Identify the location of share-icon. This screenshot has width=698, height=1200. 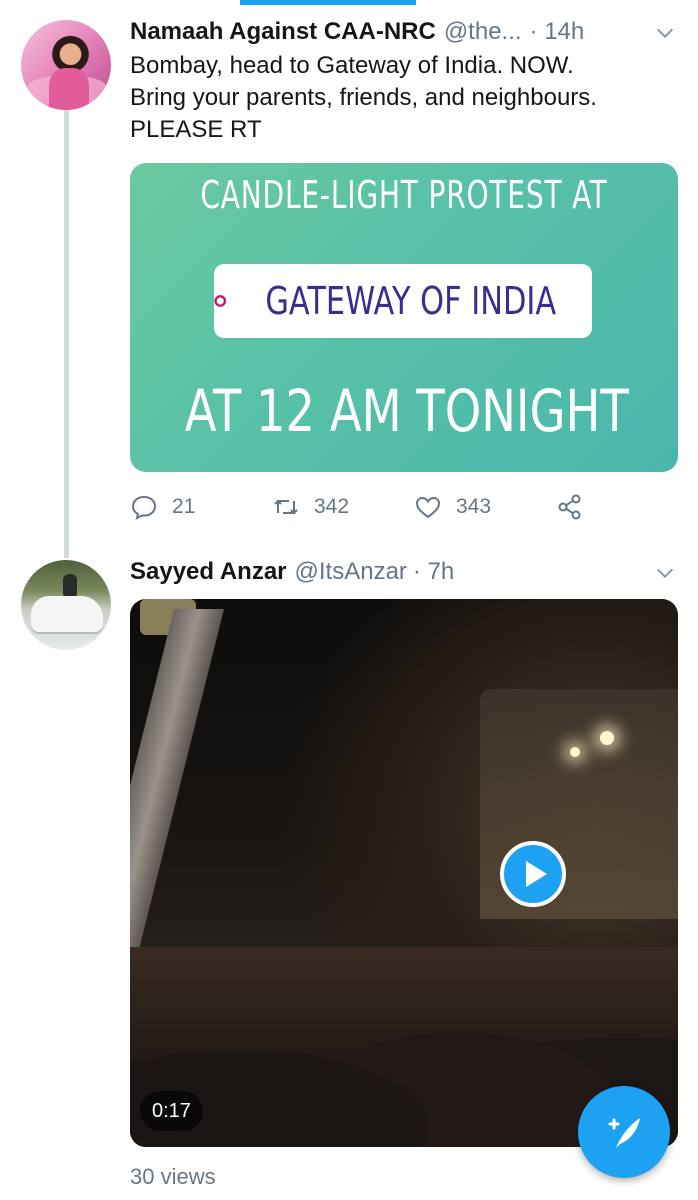
(569, 507).